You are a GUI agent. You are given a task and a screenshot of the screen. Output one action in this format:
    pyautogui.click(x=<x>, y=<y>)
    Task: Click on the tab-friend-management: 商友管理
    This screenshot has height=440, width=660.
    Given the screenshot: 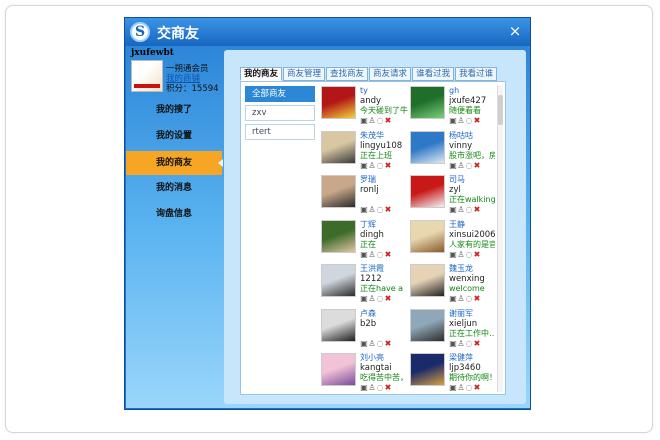 What is the action you would take?
    pyautogui.click(x=304, y=74)
    